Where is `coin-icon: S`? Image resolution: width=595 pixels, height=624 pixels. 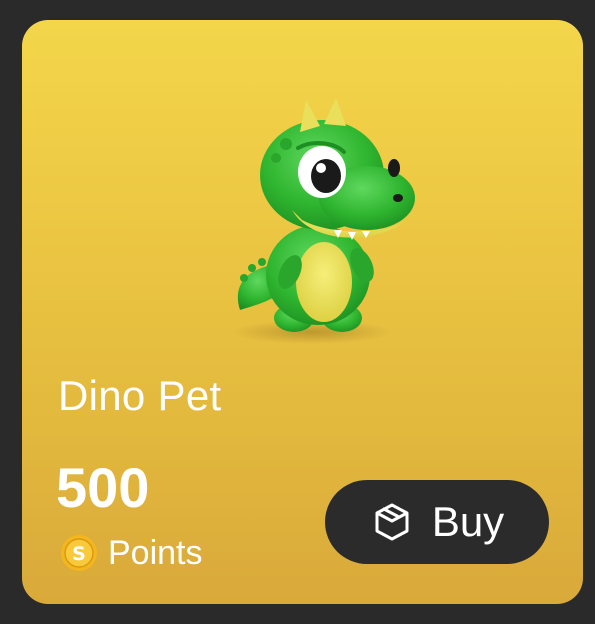 coin-icon: S is located at coordinates (79, 553).